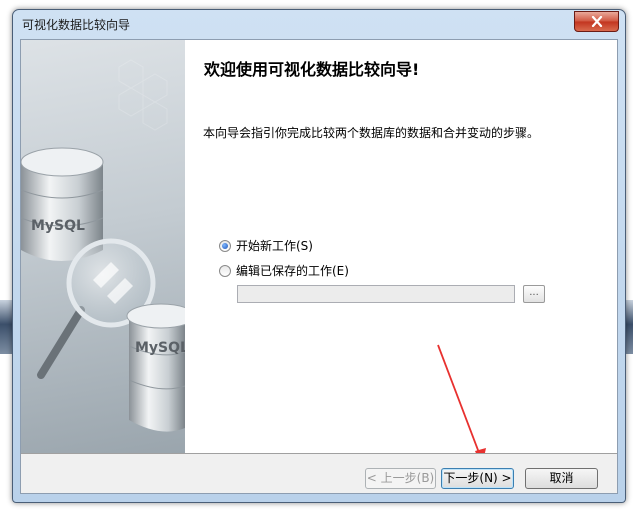 Image resolution: width=633 pixels, height=510 pixels. Describe the element at coordinates (319, 24) in the screenshot. I see `title-bar: 可视化数据比较向导` at that location.